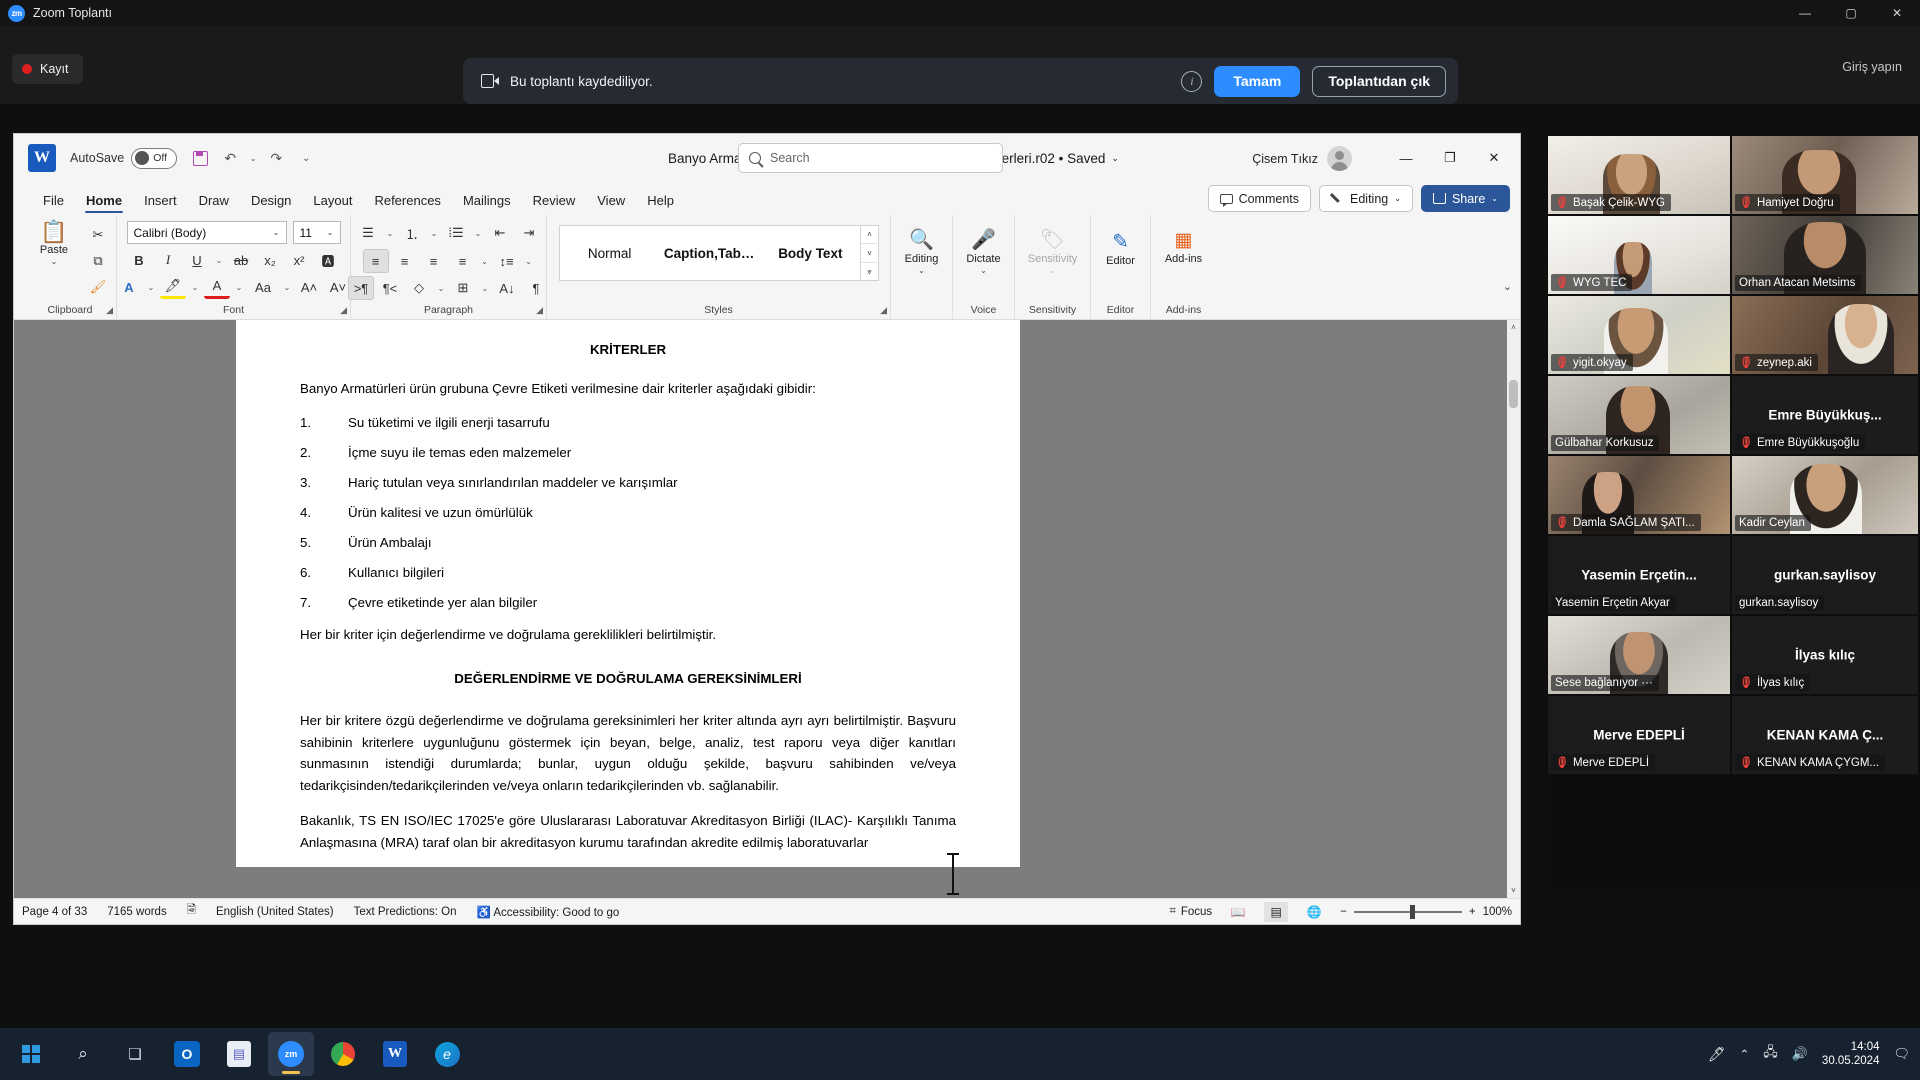  Describe the element at coordinates (1507, 286) in the screenshot. I see `ribbon-collapse-chevron-down-icon: ⌄` at that location.